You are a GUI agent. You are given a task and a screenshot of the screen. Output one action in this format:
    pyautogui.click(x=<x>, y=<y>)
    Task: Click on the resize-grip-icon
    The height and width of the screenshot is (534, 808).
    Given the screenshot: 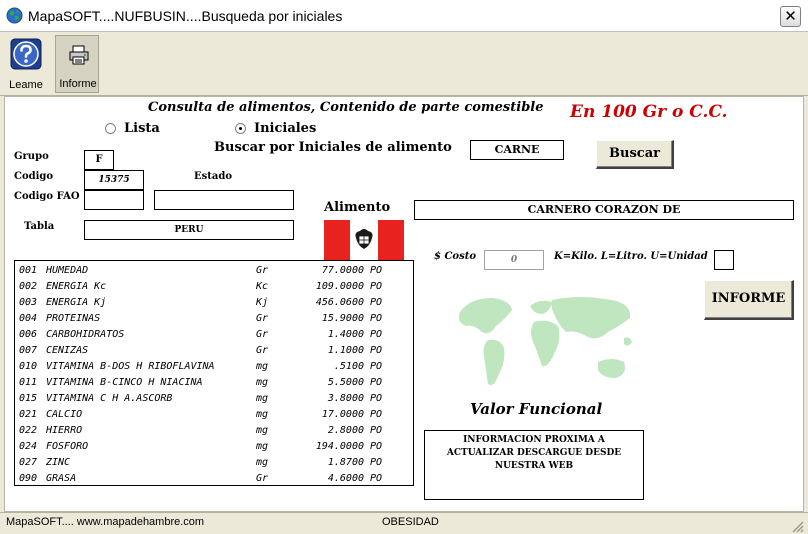 What is the action you would take?
    pyautogui.click(x=797, y=526)
    